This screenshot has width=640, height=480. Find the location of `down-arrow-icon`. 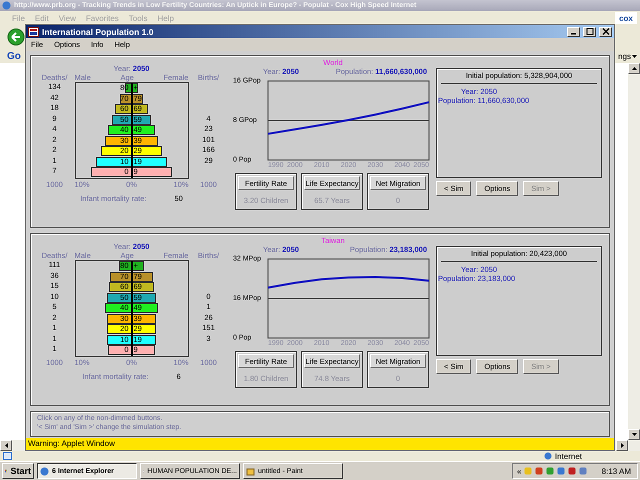

down-arrow-icon is located at coordinates (634, 434).